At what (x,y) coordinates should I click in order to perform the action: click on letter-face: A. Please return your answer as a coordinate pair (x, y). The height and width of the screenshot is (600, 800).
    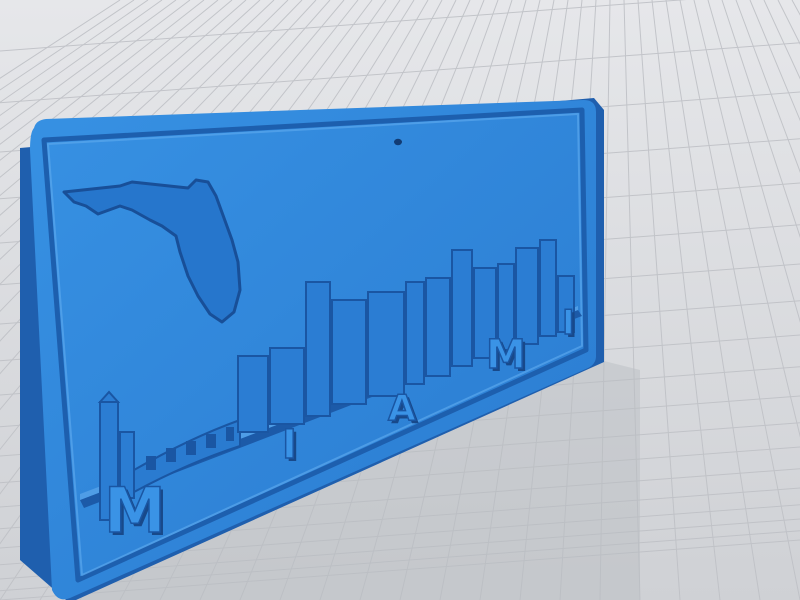
    Looking at the image, I should click on (402, 408).